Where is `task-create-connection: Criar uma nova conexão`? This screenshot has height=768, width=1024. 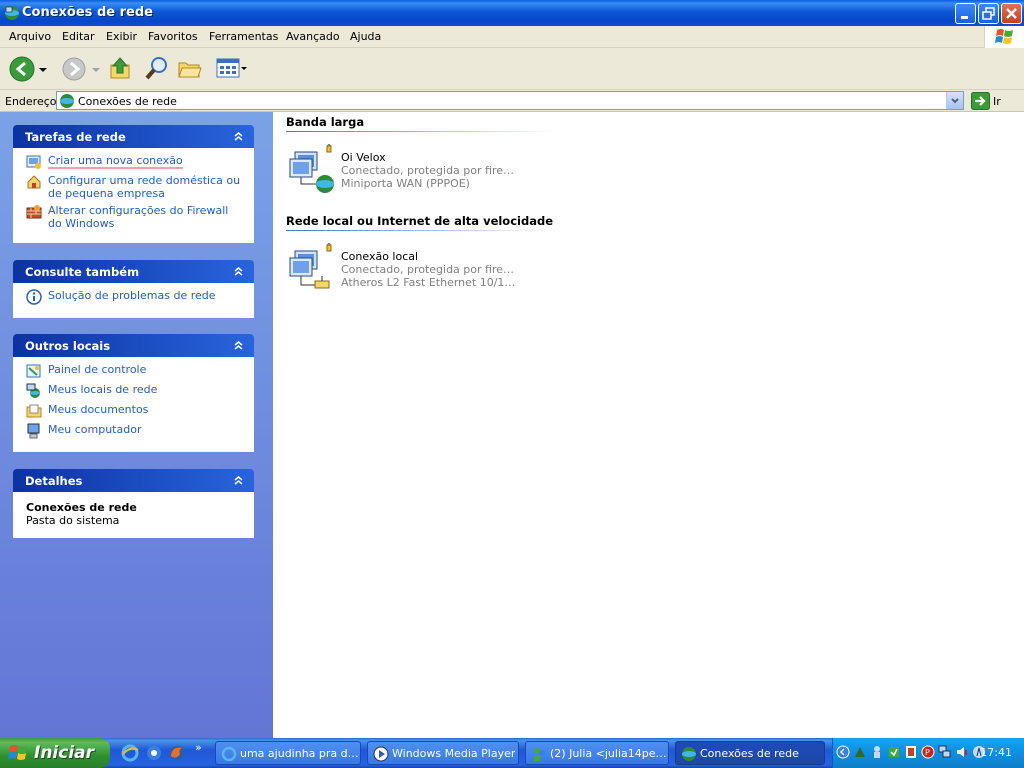
task-create-connection: Criar uma nova conexão is located at coordinates (134, 162).